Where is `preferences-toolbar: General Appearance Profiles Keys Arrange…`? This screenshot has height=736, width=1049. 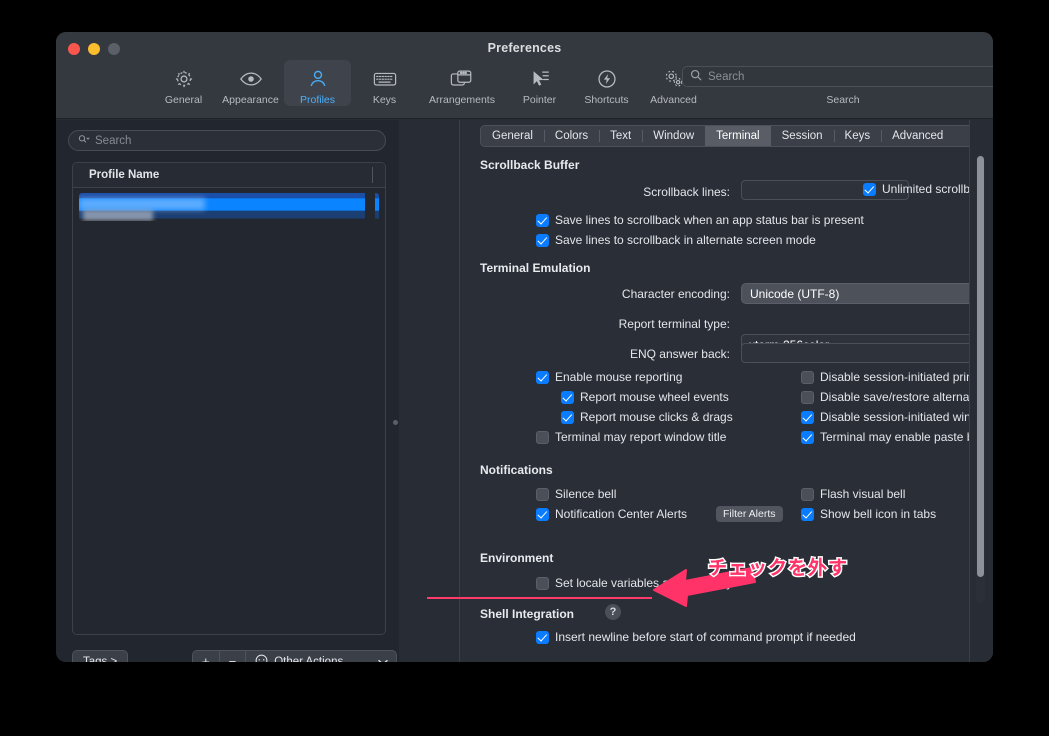
preferences-toolbar: General Appearance Profiles Keys Arrange… is located at coordinates (524, 89).